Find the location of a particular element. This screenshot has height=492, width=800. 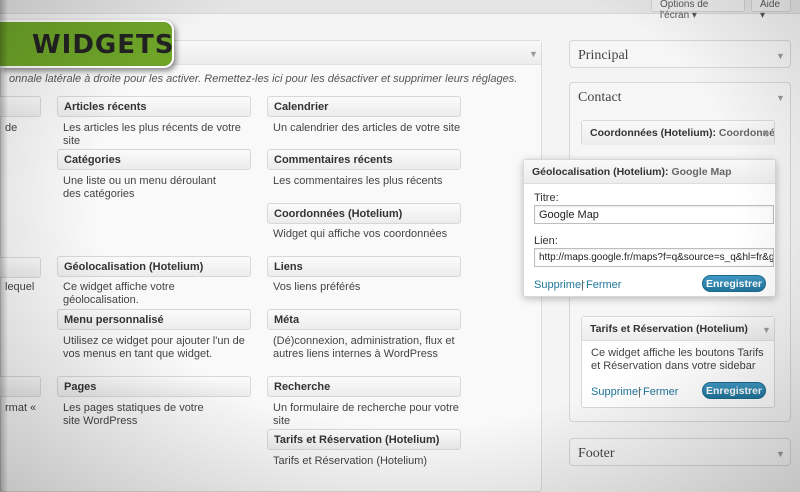

link-field-label: Lien: is located at coordinates (546, 241).